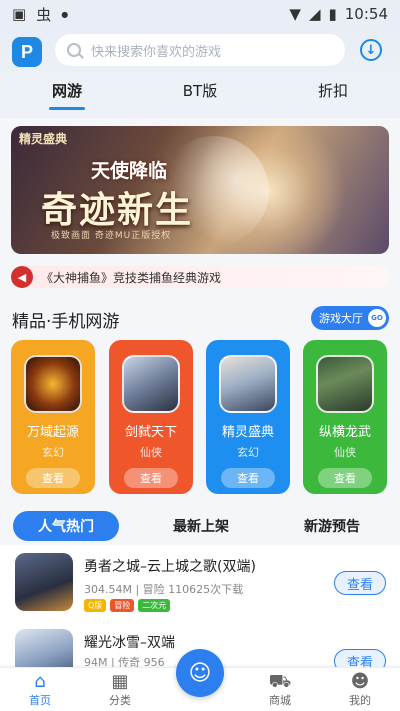  What do you see at coordinates (170, 567) in the screenshot?
I see `game-name: 勇者之城–云上城之歌(双端)` at bounding box center [170, 567].